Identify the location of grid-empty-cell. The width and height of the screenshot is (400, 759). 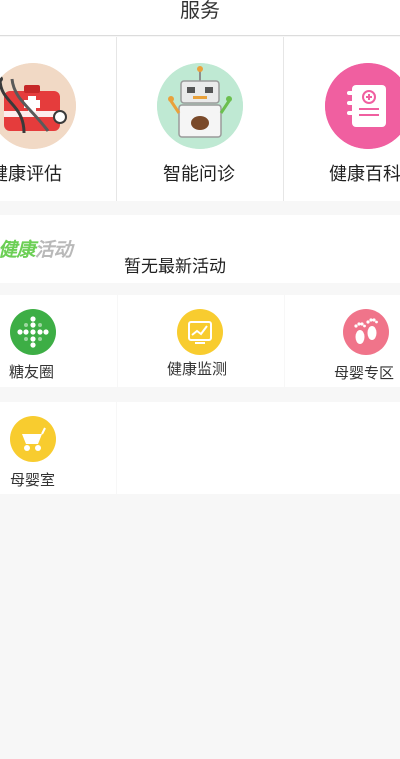
(258, 448).